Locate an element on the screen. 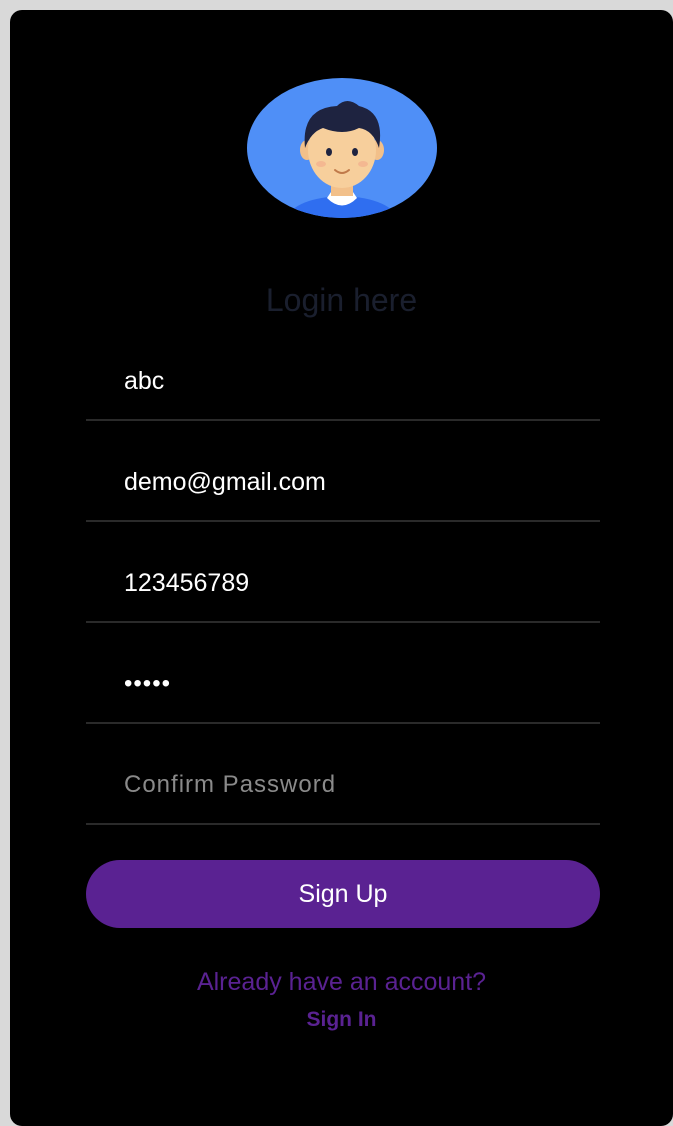  email-field is located at coordinates (343, 488).